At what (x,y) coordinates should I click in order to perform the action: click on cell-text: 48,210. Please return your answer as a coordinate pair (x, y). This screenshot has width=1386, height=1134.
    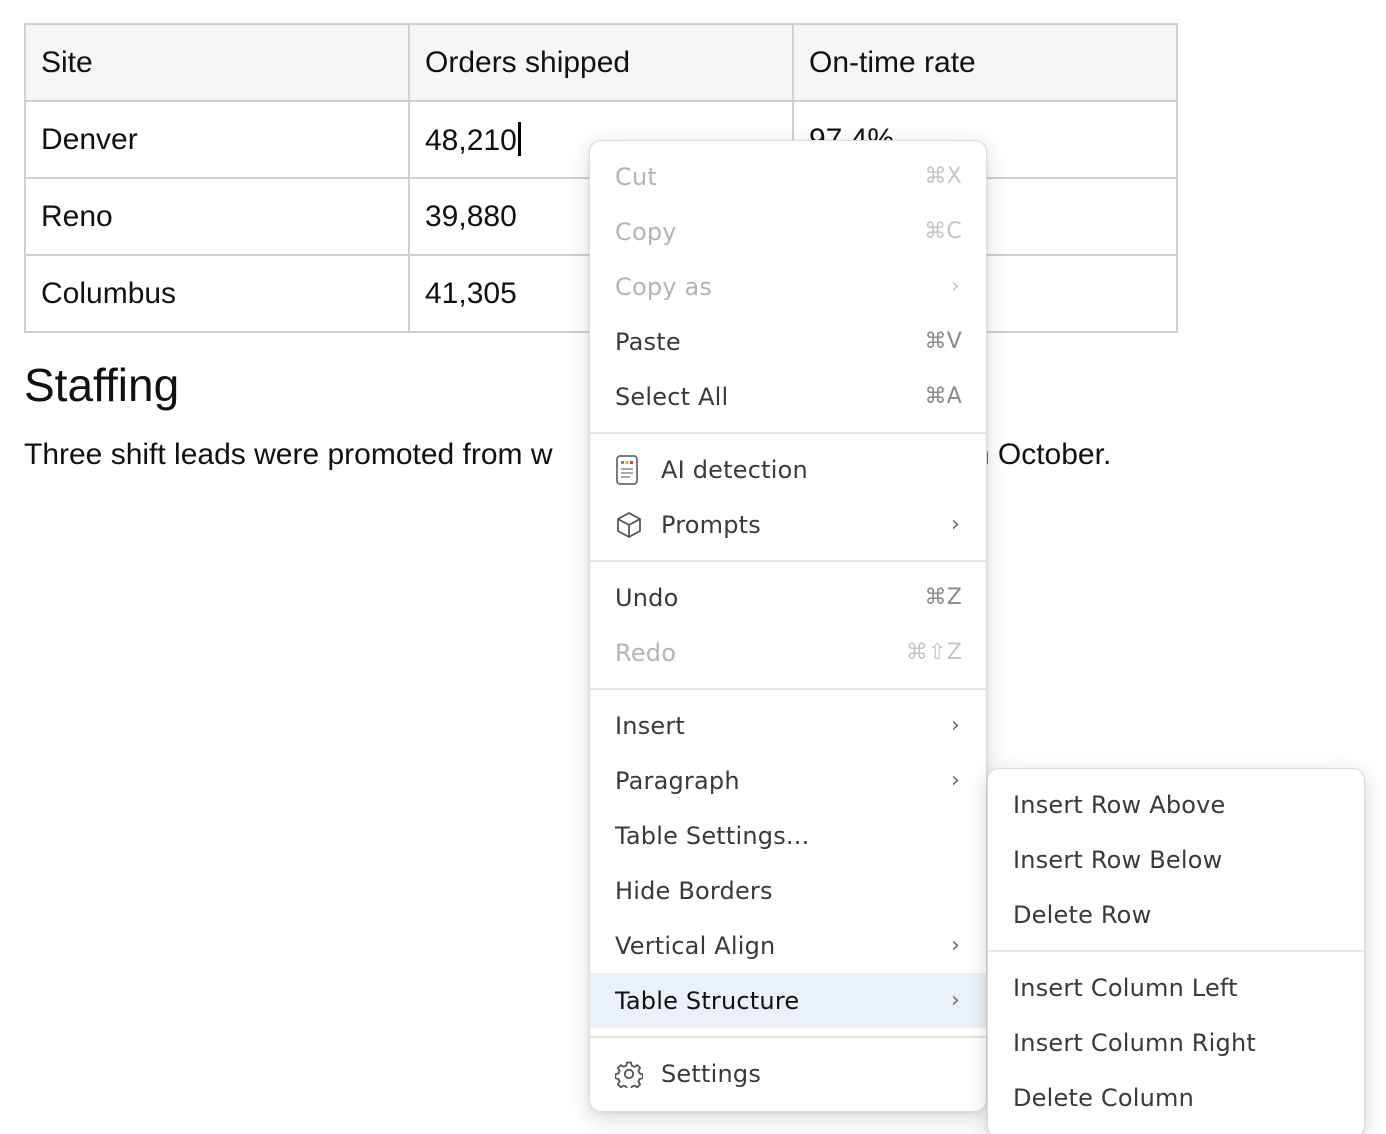
    Looking at the image, I should click on (471, 140).